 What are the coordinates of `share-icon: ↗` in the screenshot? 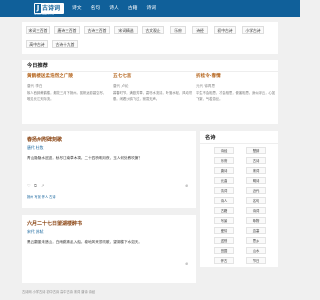 It's located at (42, 185).